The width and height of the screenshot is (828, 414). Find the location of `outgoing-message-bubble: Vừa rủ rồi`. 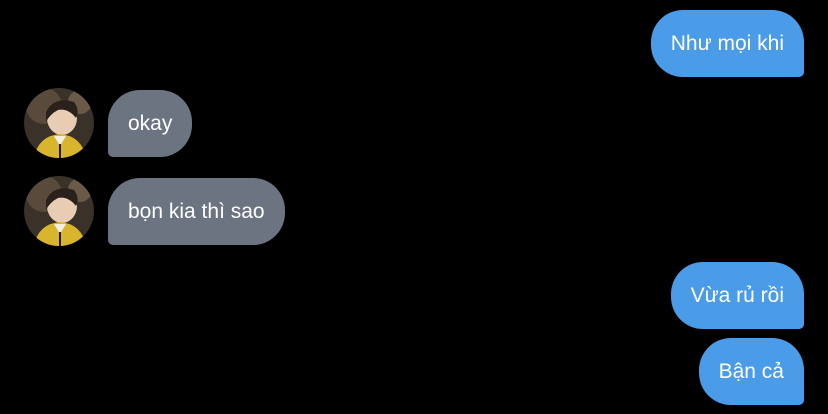

outgoing-message-bubble: Vừa rủ rồi is located at coordinates (737, 295).